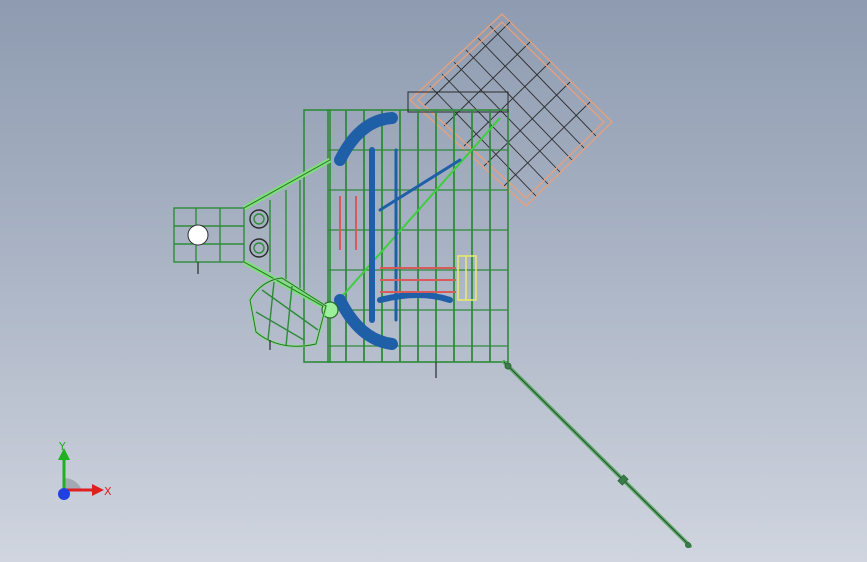 This screenshot has height=562, width=867. Describe the element at coordinates (62, 446) in the screenshot. I see `y-axis-label: Y` at that location.